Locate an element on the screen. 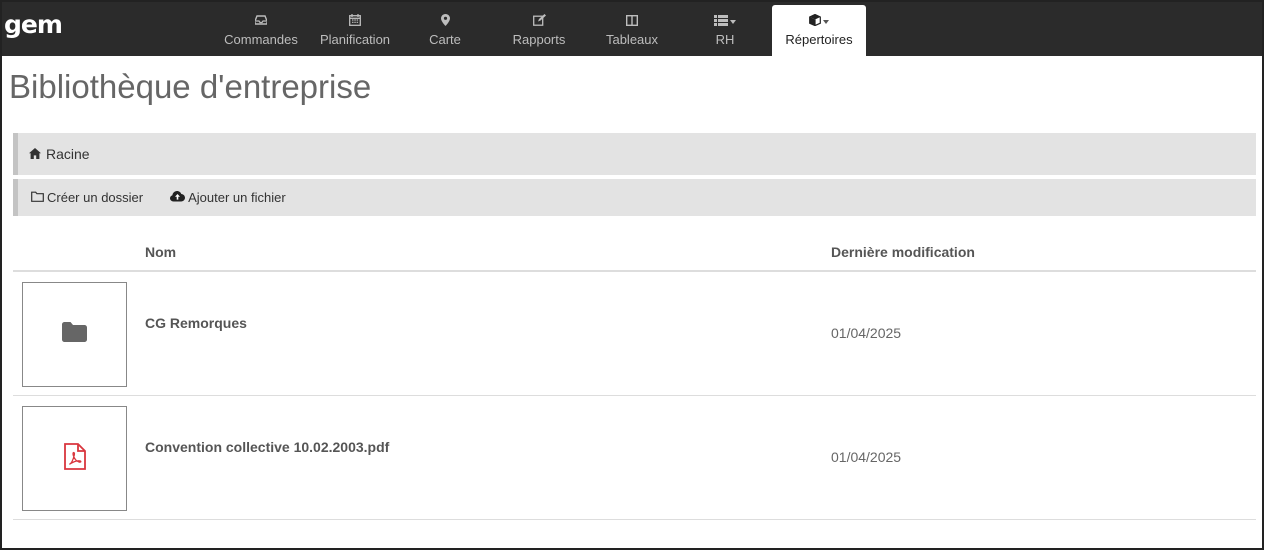 Image resolution: width=1264 pixels, height=550 pixels. inbox-icon is located at coordinates (261, 20).